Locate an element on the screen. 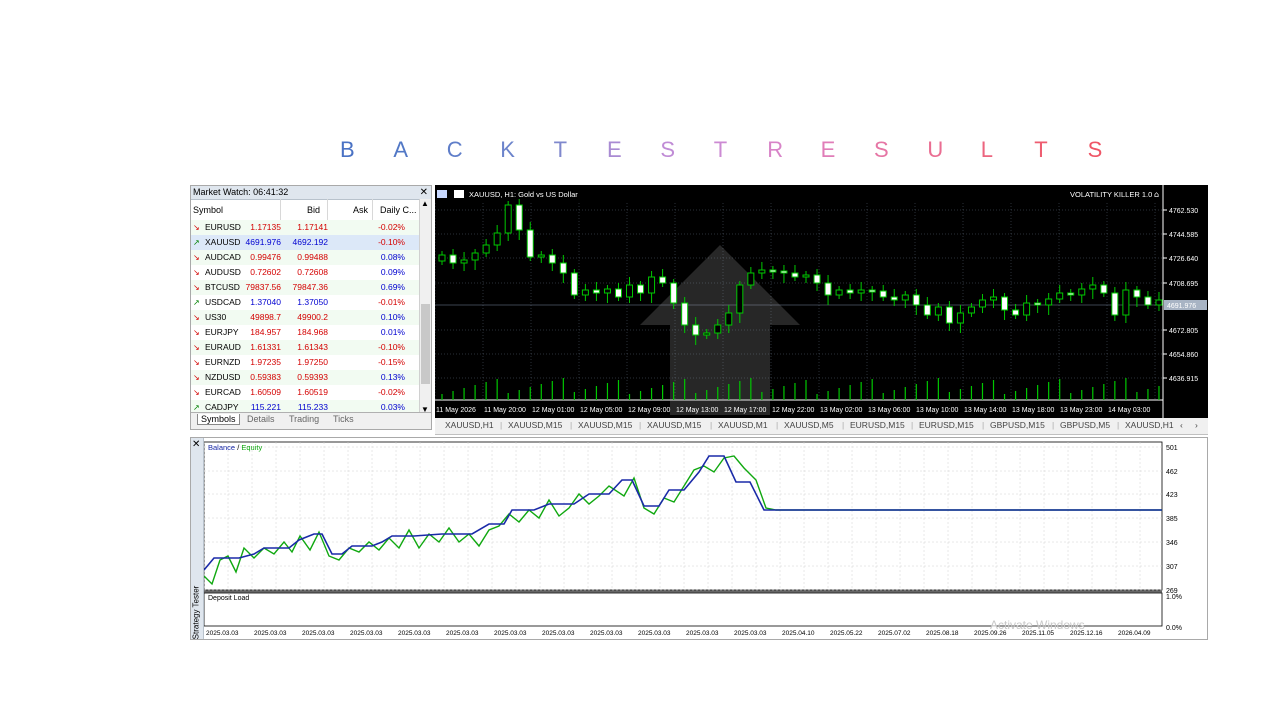 The width and height of the screenshot is (1280, 720). indicator-label: VOLATILITY KILLER 1.0 is located at coordinates (1111, 194).